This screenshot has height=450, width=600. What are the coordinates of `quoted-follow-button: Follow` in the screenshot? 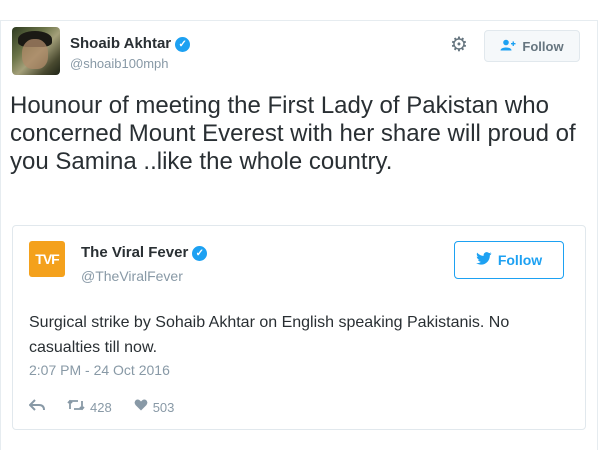 It's located at (509, 260).